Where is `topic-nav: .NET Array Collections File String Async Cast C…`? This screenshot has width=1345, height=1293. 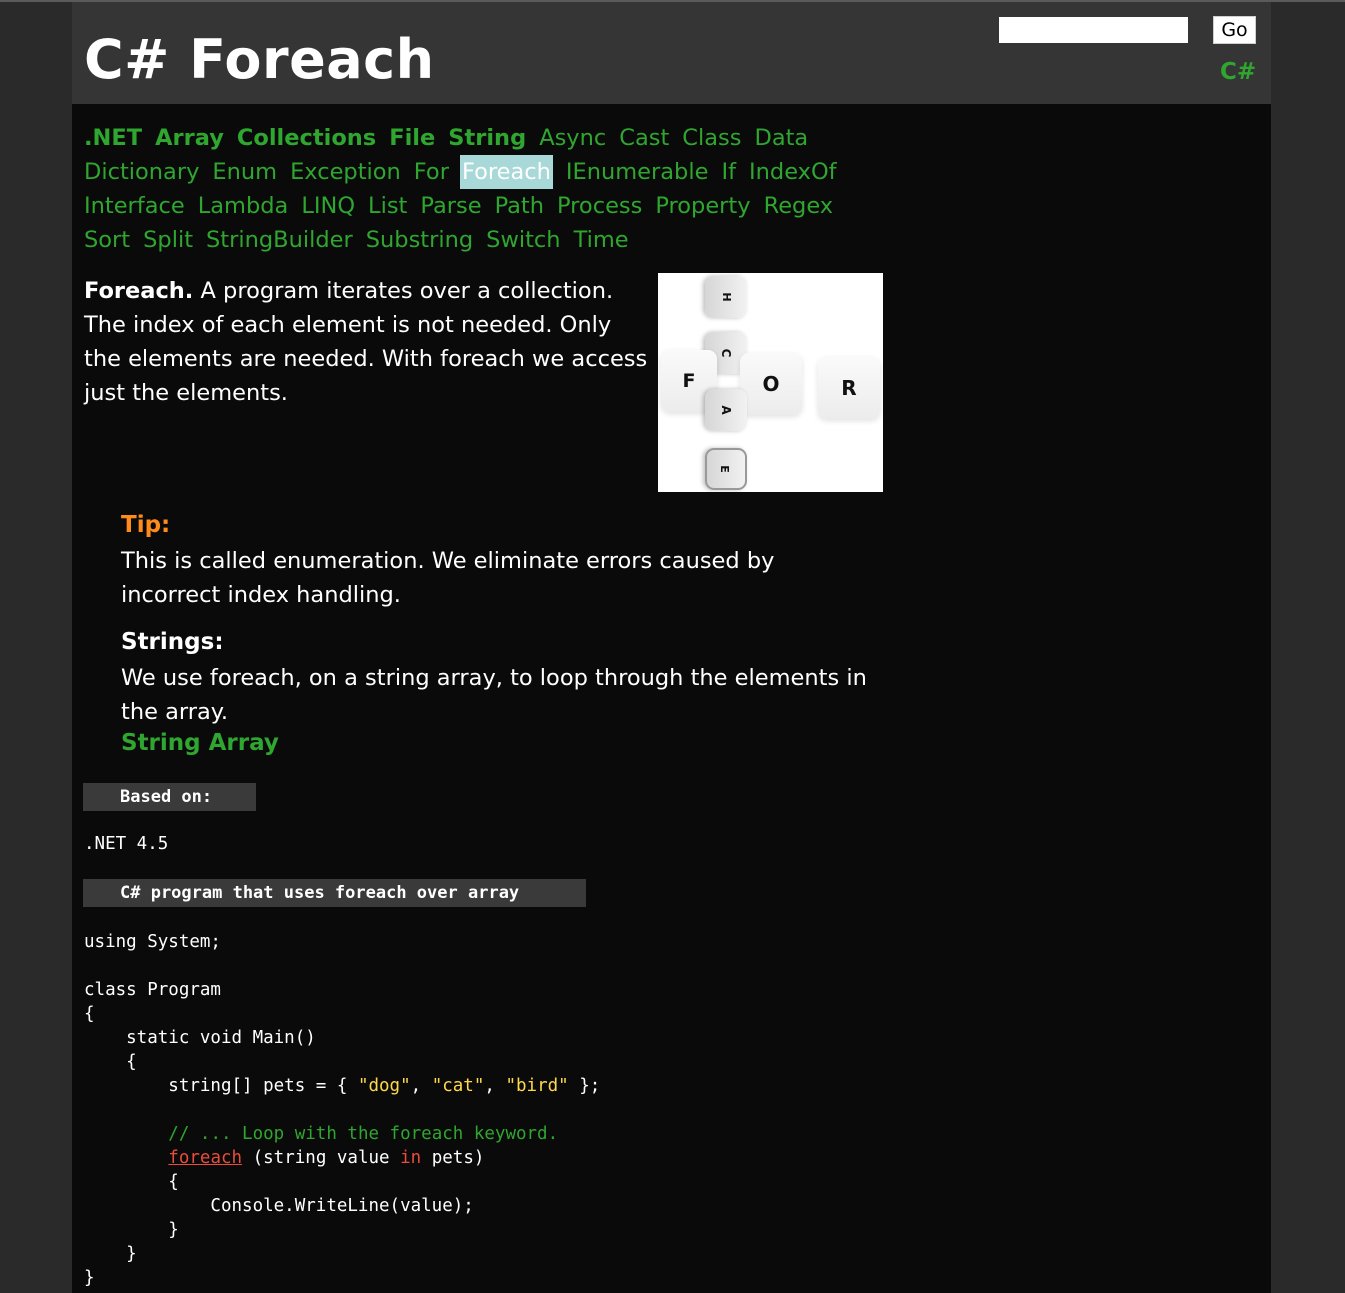
topic-nav: .NET Array Collections File String Async Cast C… is located at coordinates (494, 189).